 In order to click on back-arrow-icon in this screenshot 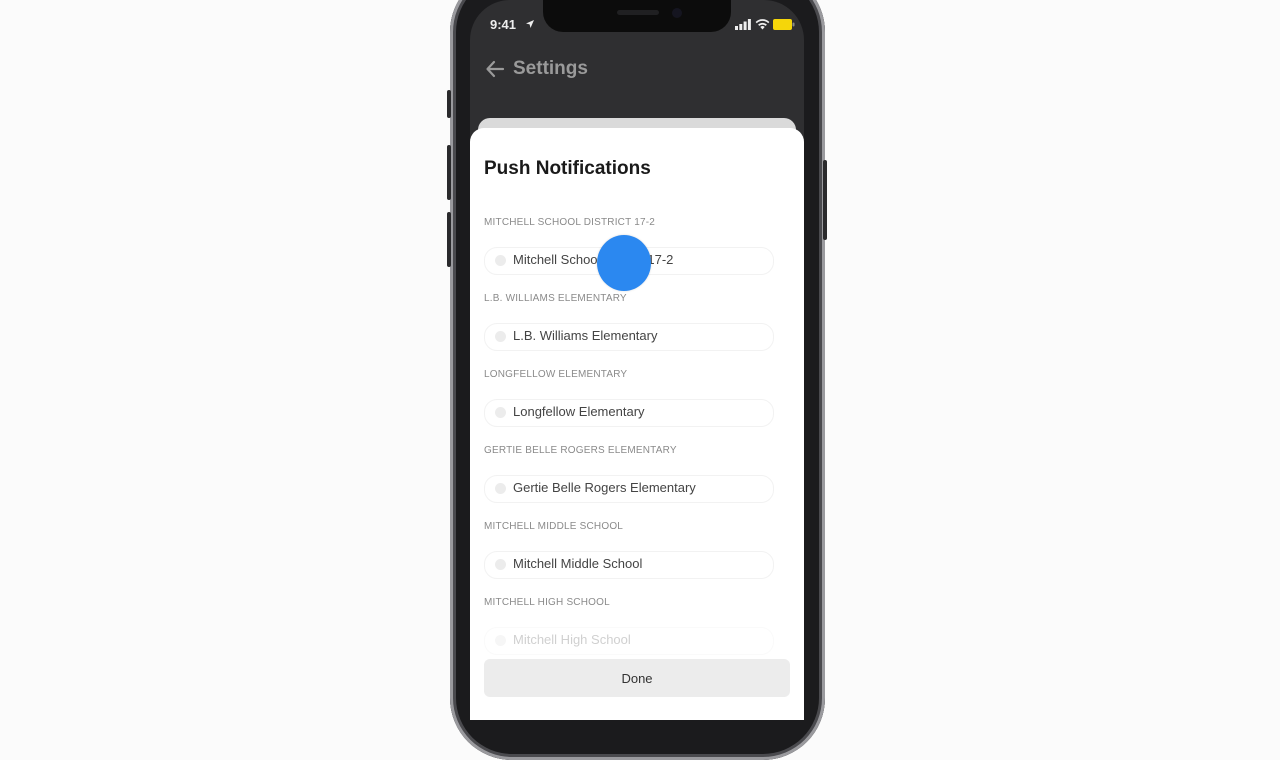, I will do `click(495, 69)`.